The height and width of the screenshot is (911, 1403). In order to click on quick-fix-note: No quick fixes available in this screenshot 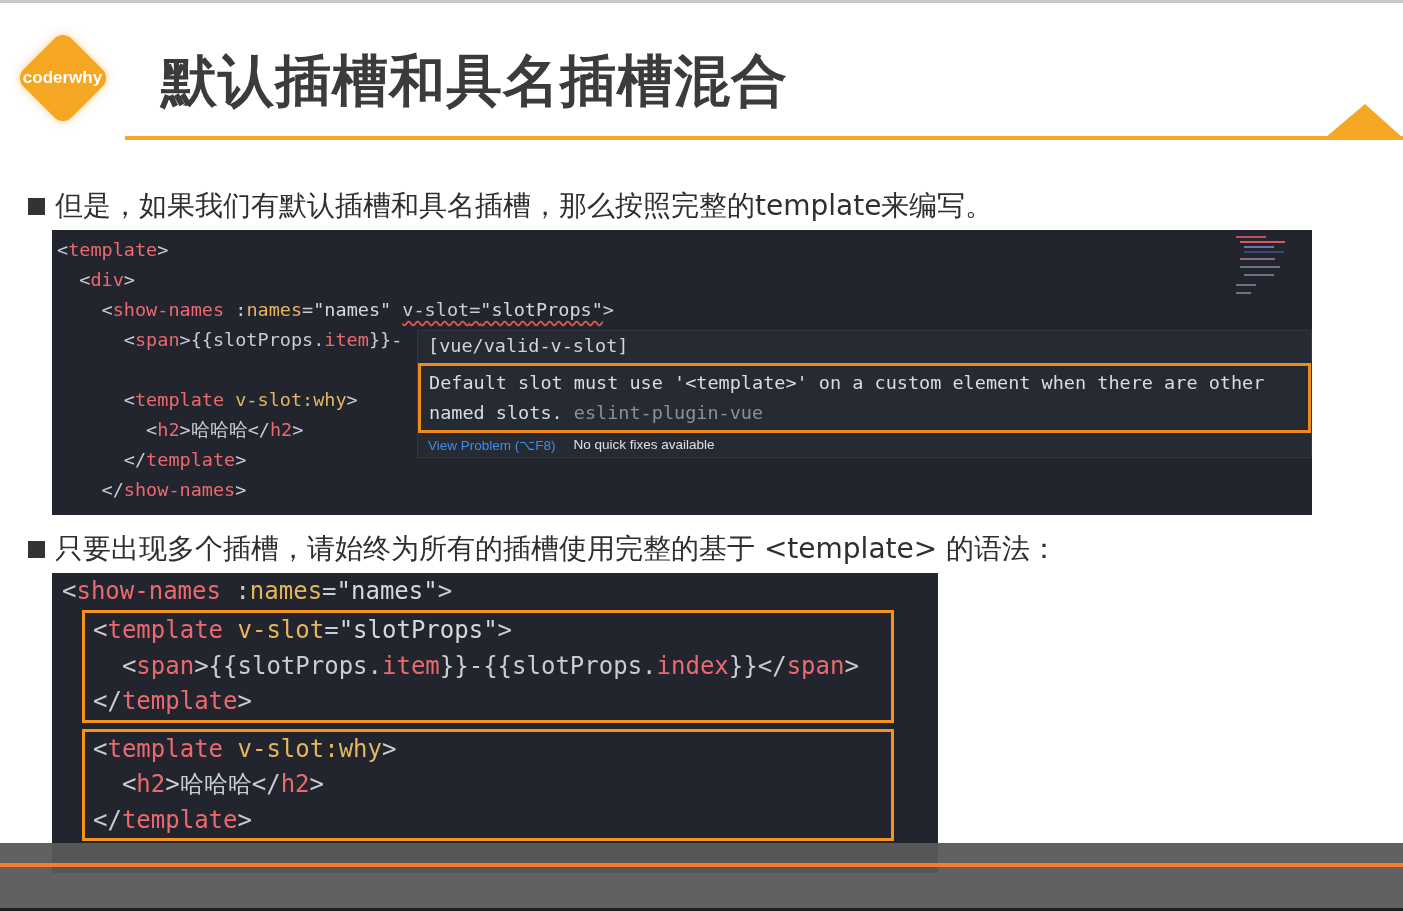, I will do `click(644, 445)`.